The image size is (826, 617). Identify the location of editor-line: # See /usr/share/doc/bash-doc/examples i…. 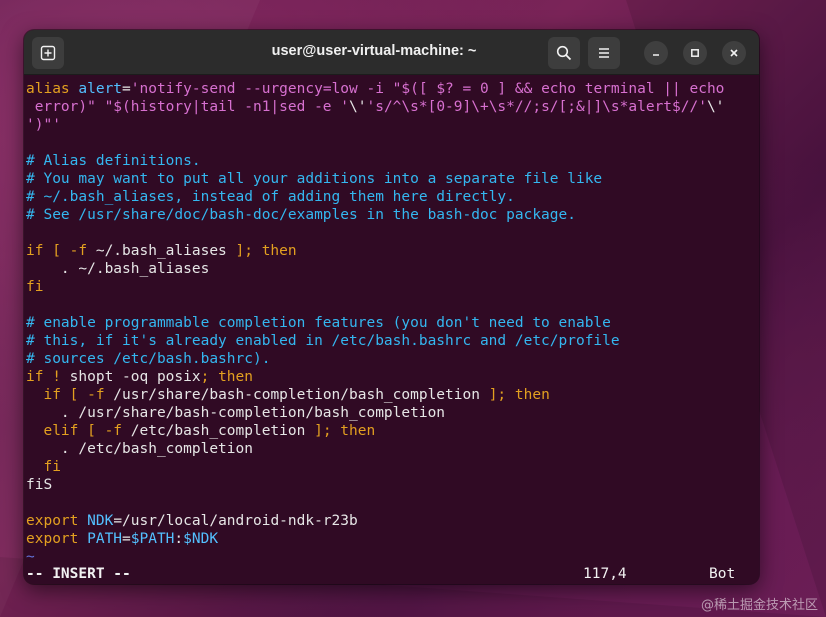
(392, 215).